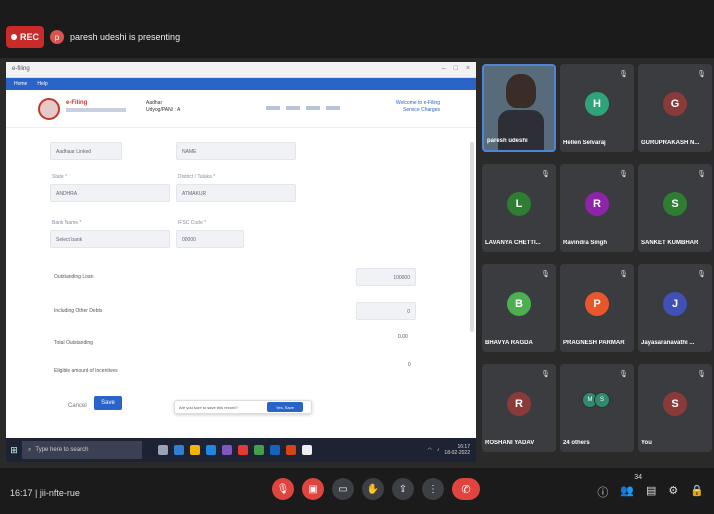 The height and width of the screenshot is (514, 714). I want to click on participant-tile-presenter: paresh udeshi, so click(519, 108).